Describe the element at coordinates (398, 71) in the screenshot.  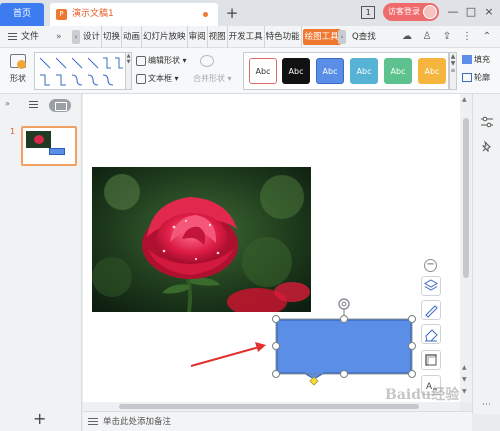
I see `style-option-5: Abc` at that location.